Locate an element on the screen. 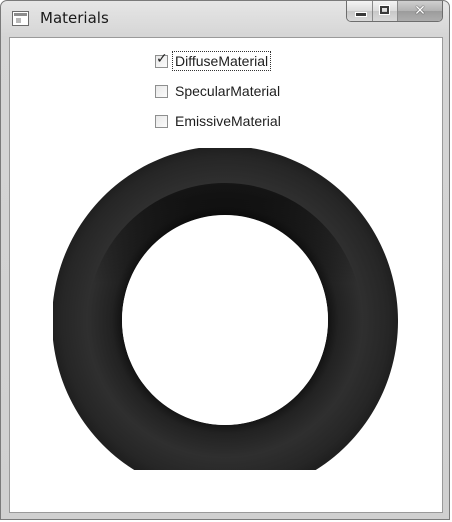 The height and width of the screenshot is (522, 452). title-bar: Materials ✕ is located at coordinates (225, 19).